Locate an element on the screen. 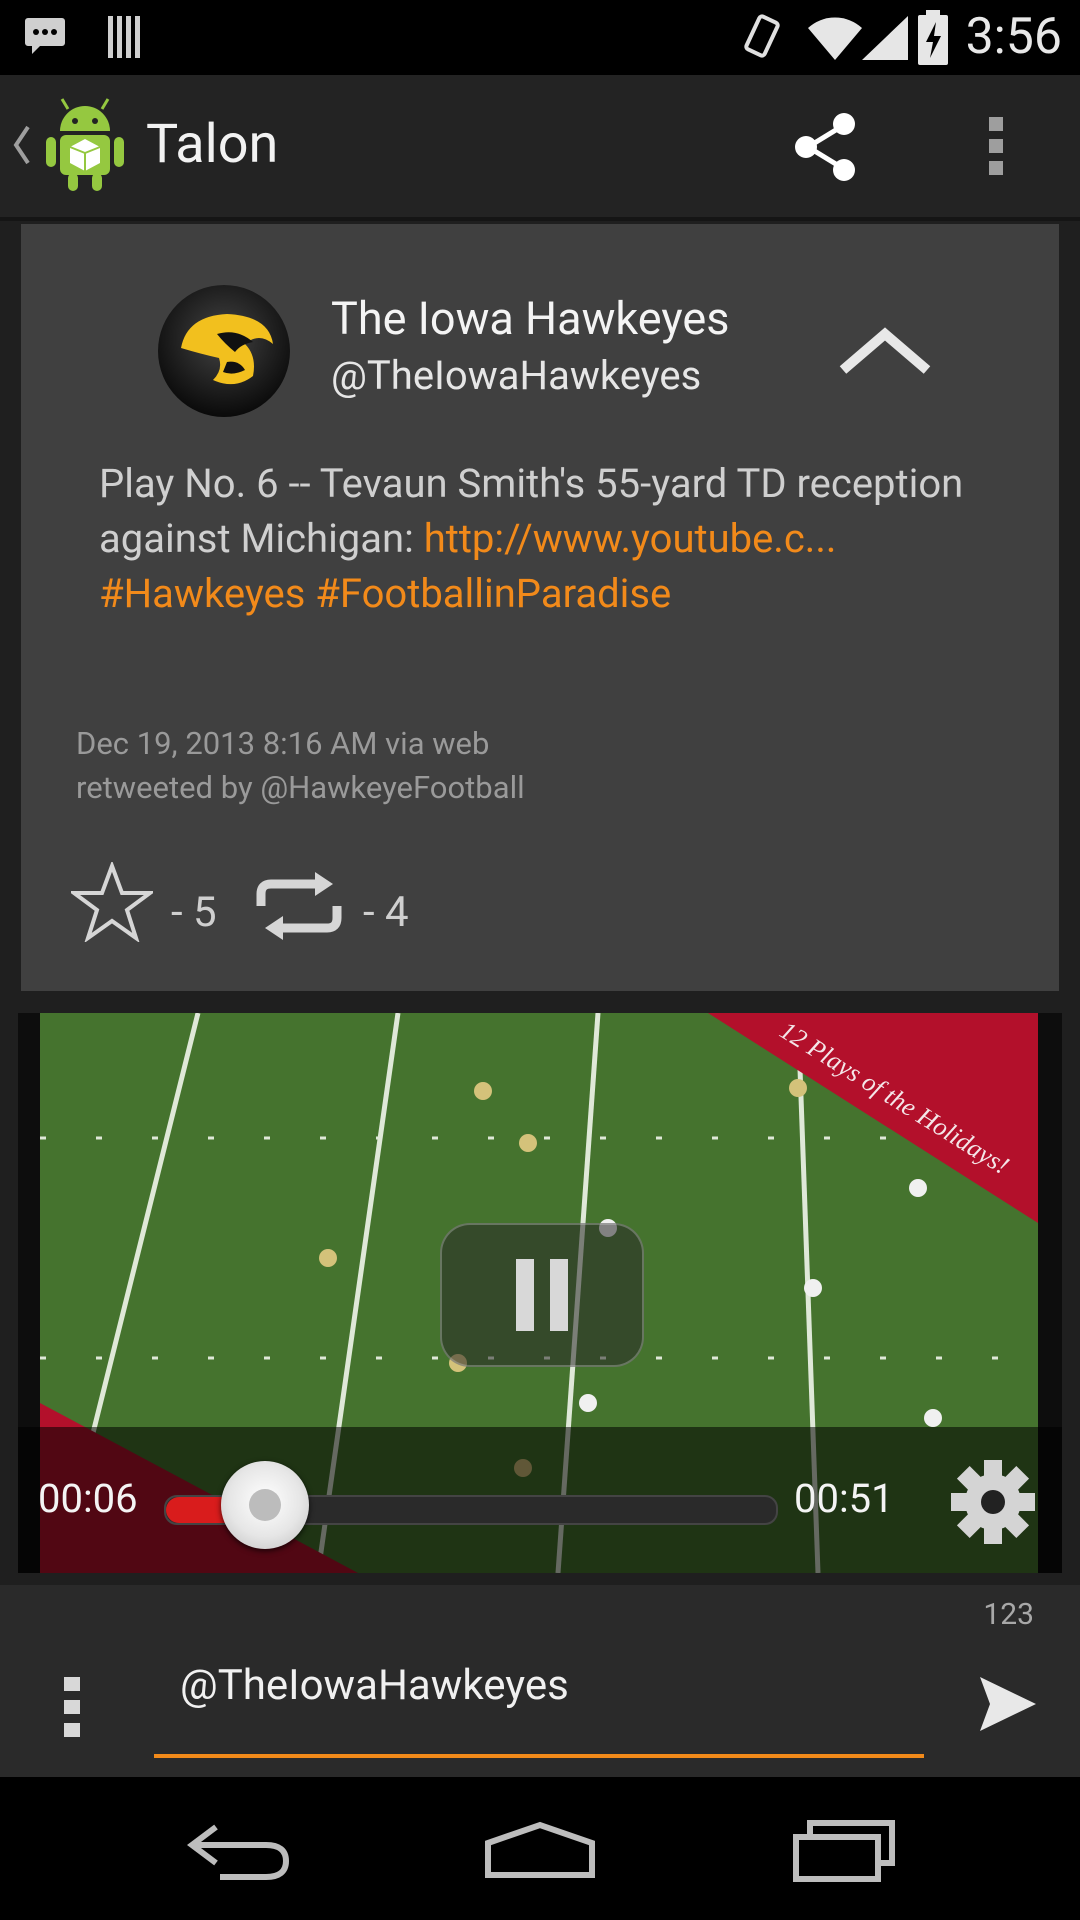 The height and width of the screenshot is (1920, 1080). char-count: 123 is located at coordinates (1008, 1614).